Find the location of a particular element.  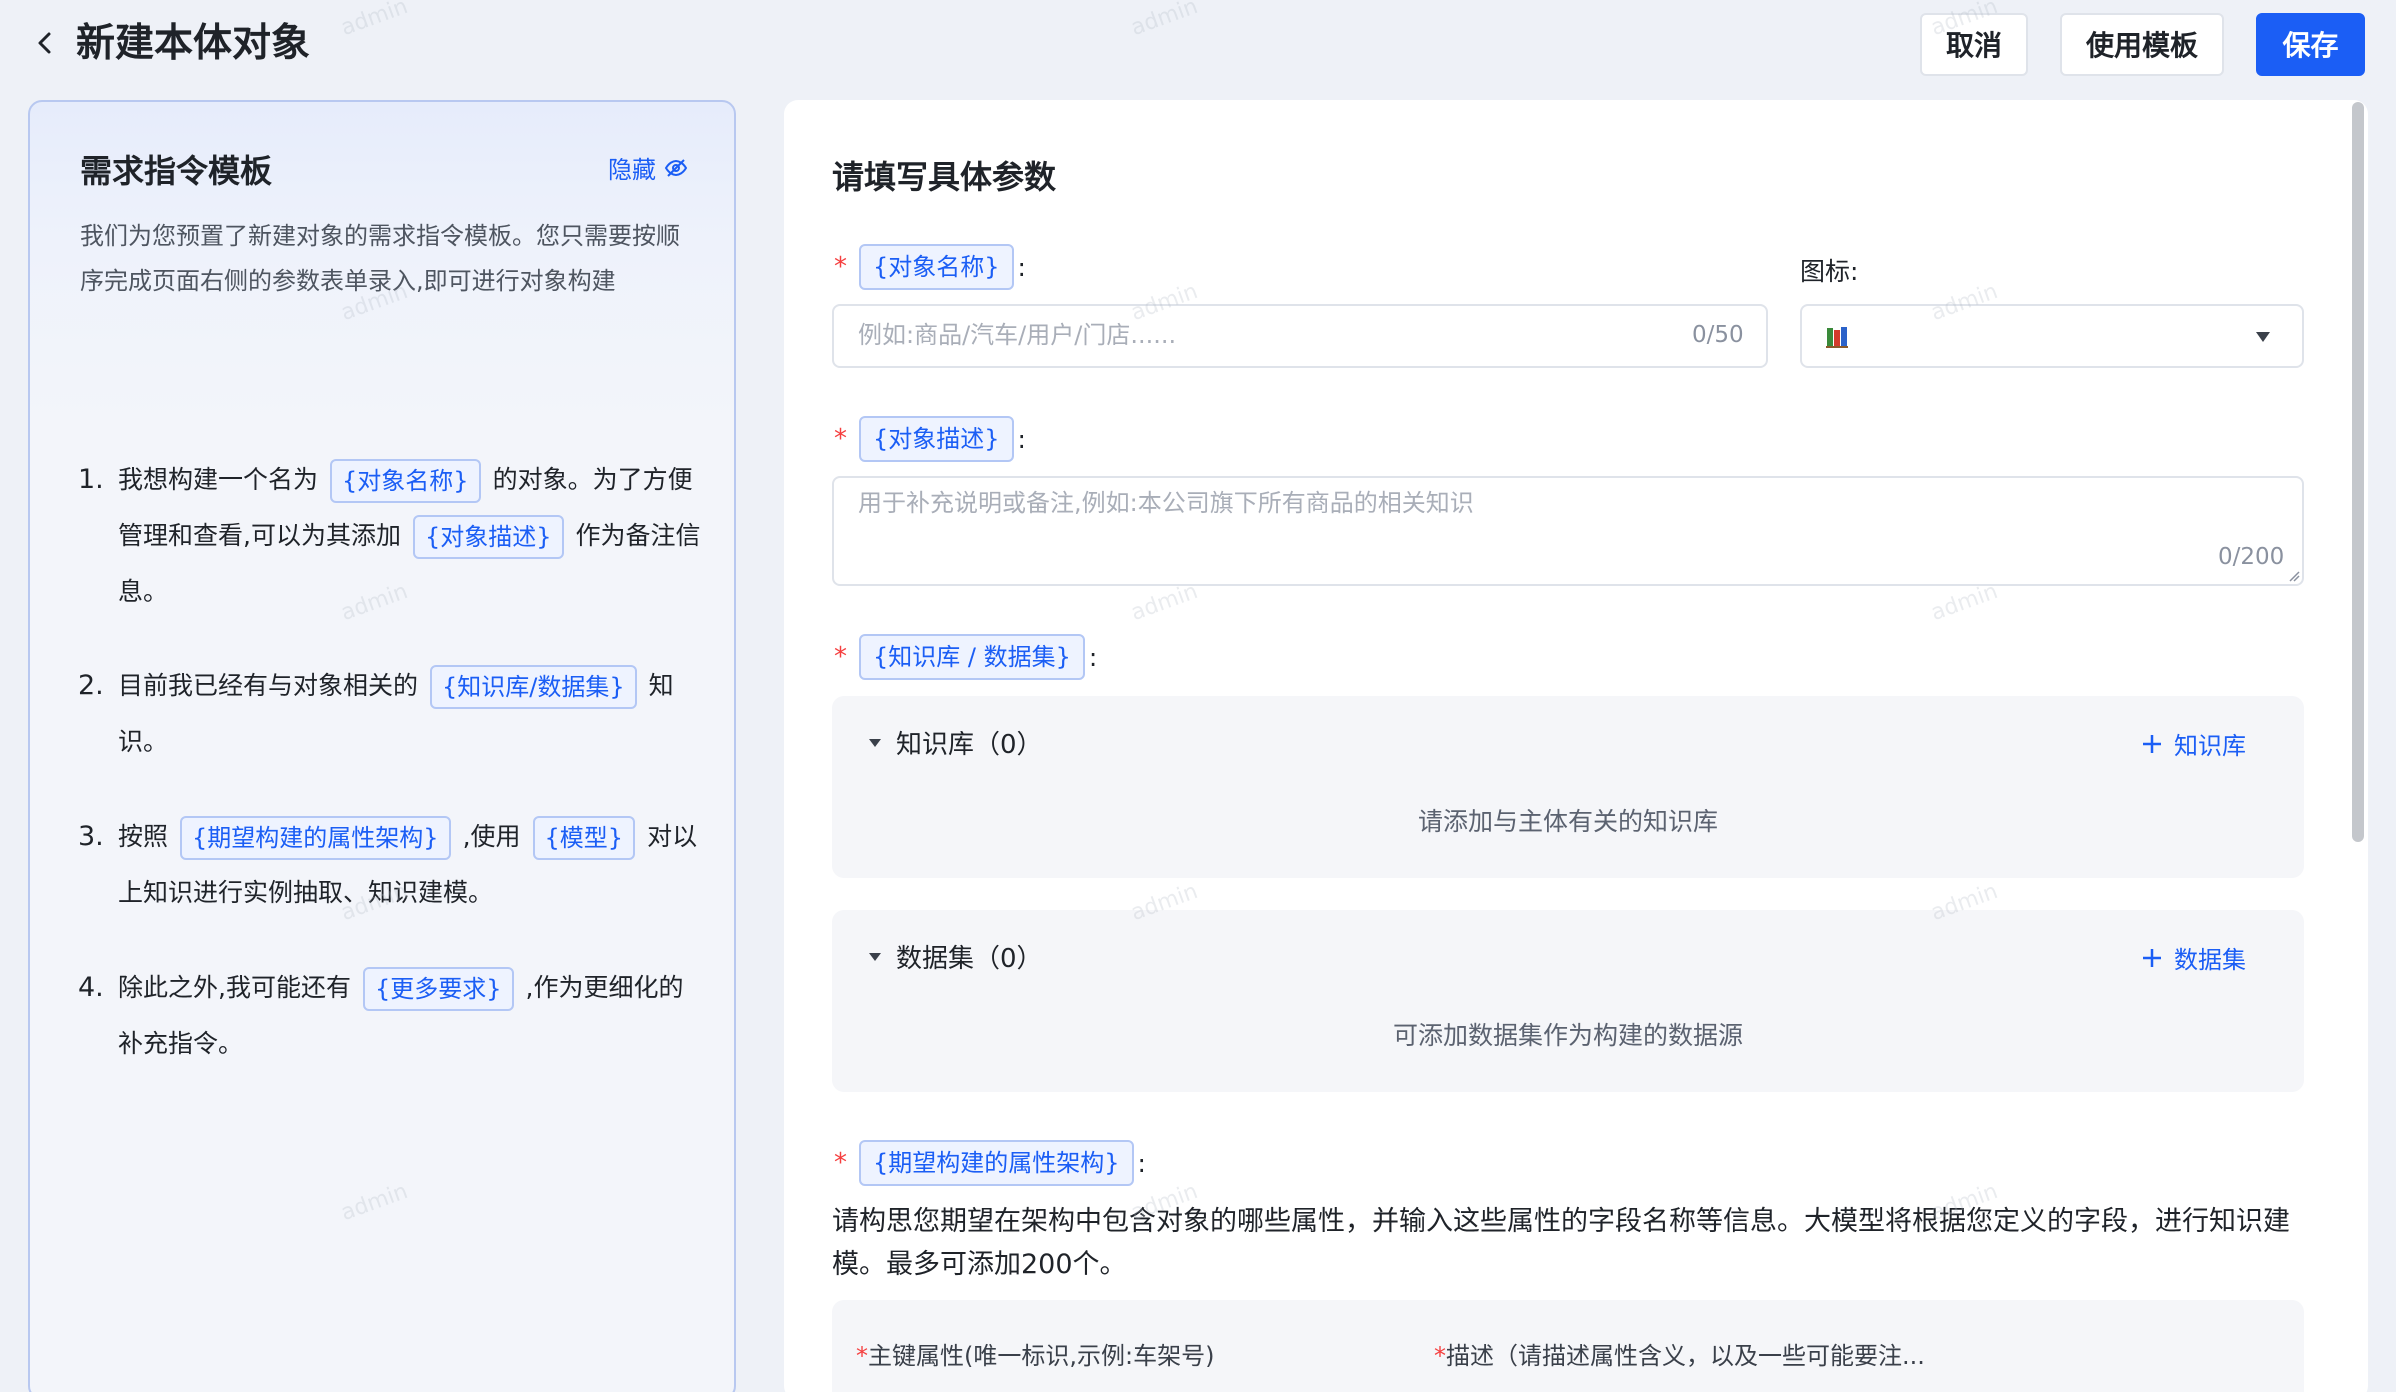

attribute-schema-label: * {期望构建的属性架构}: is located at coordinates (990, 1163).